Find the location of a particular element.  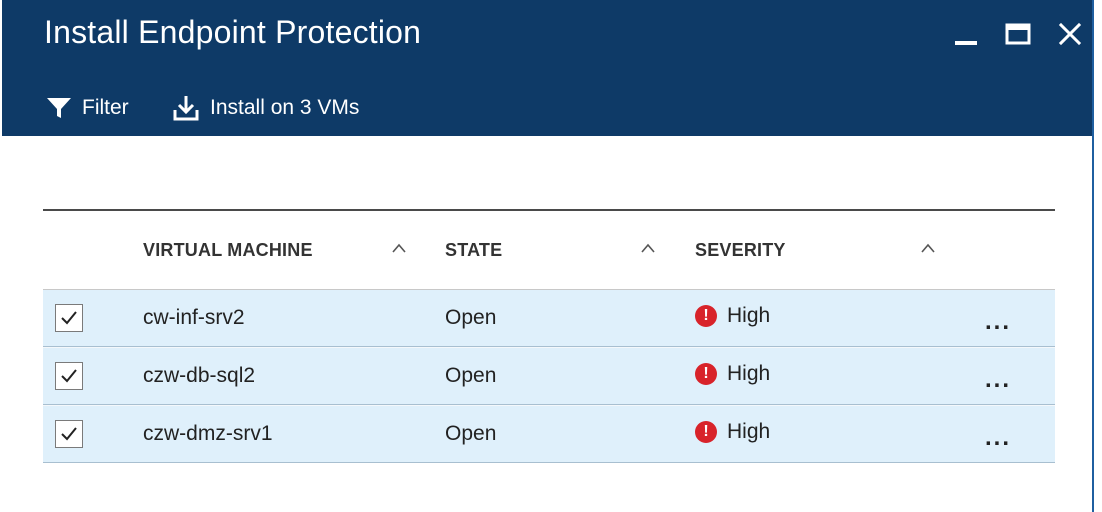

vm-name: czw-db-sql2 is located at coordinates (199, 375).